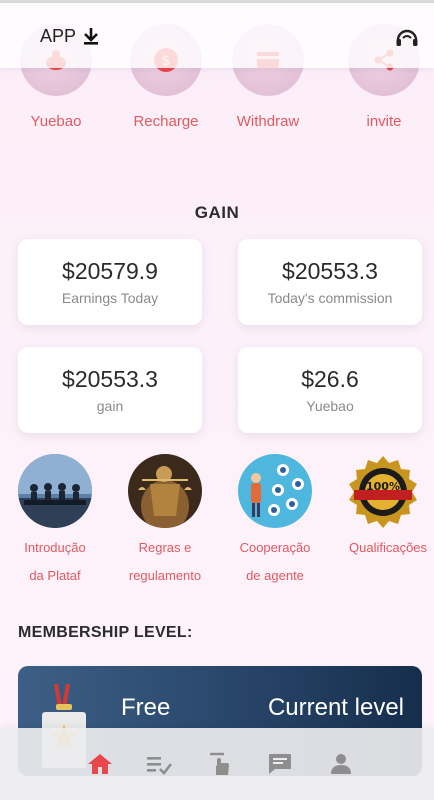 The image size is (434, 800). I want to click on gain-title: GAIN, so click(217, 212).